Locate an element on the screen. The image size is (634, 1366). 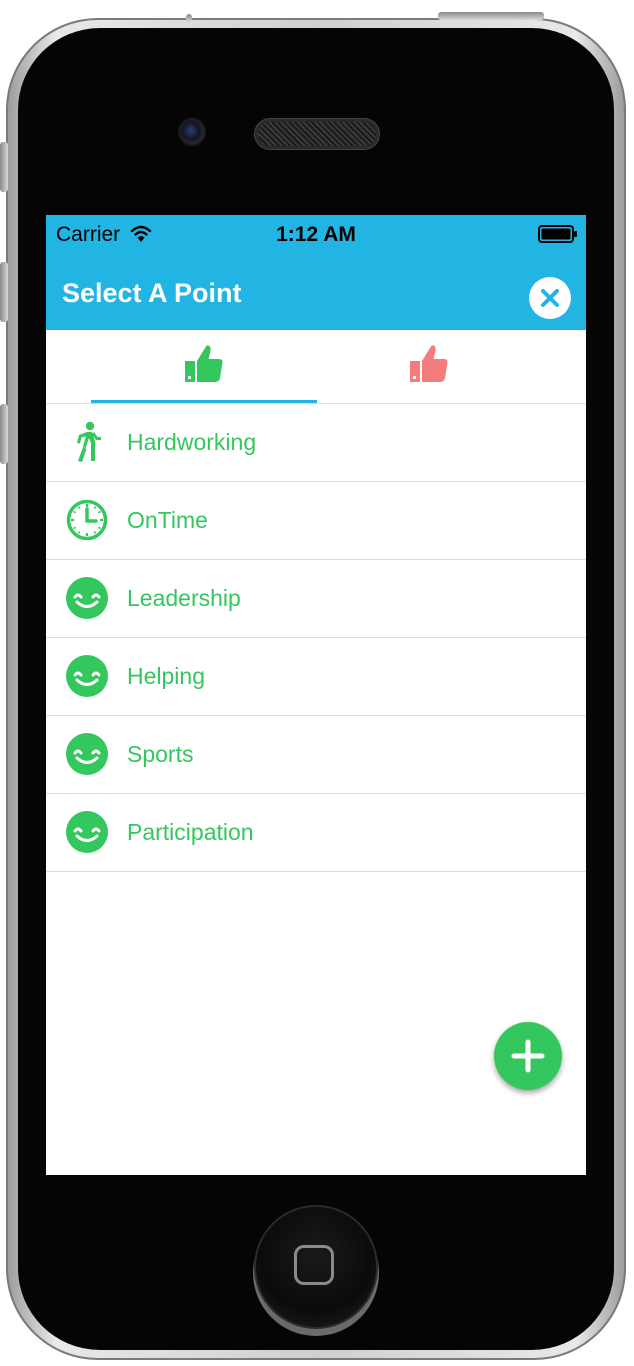
page-title: Select A Point is located at coordinates (152, 293).